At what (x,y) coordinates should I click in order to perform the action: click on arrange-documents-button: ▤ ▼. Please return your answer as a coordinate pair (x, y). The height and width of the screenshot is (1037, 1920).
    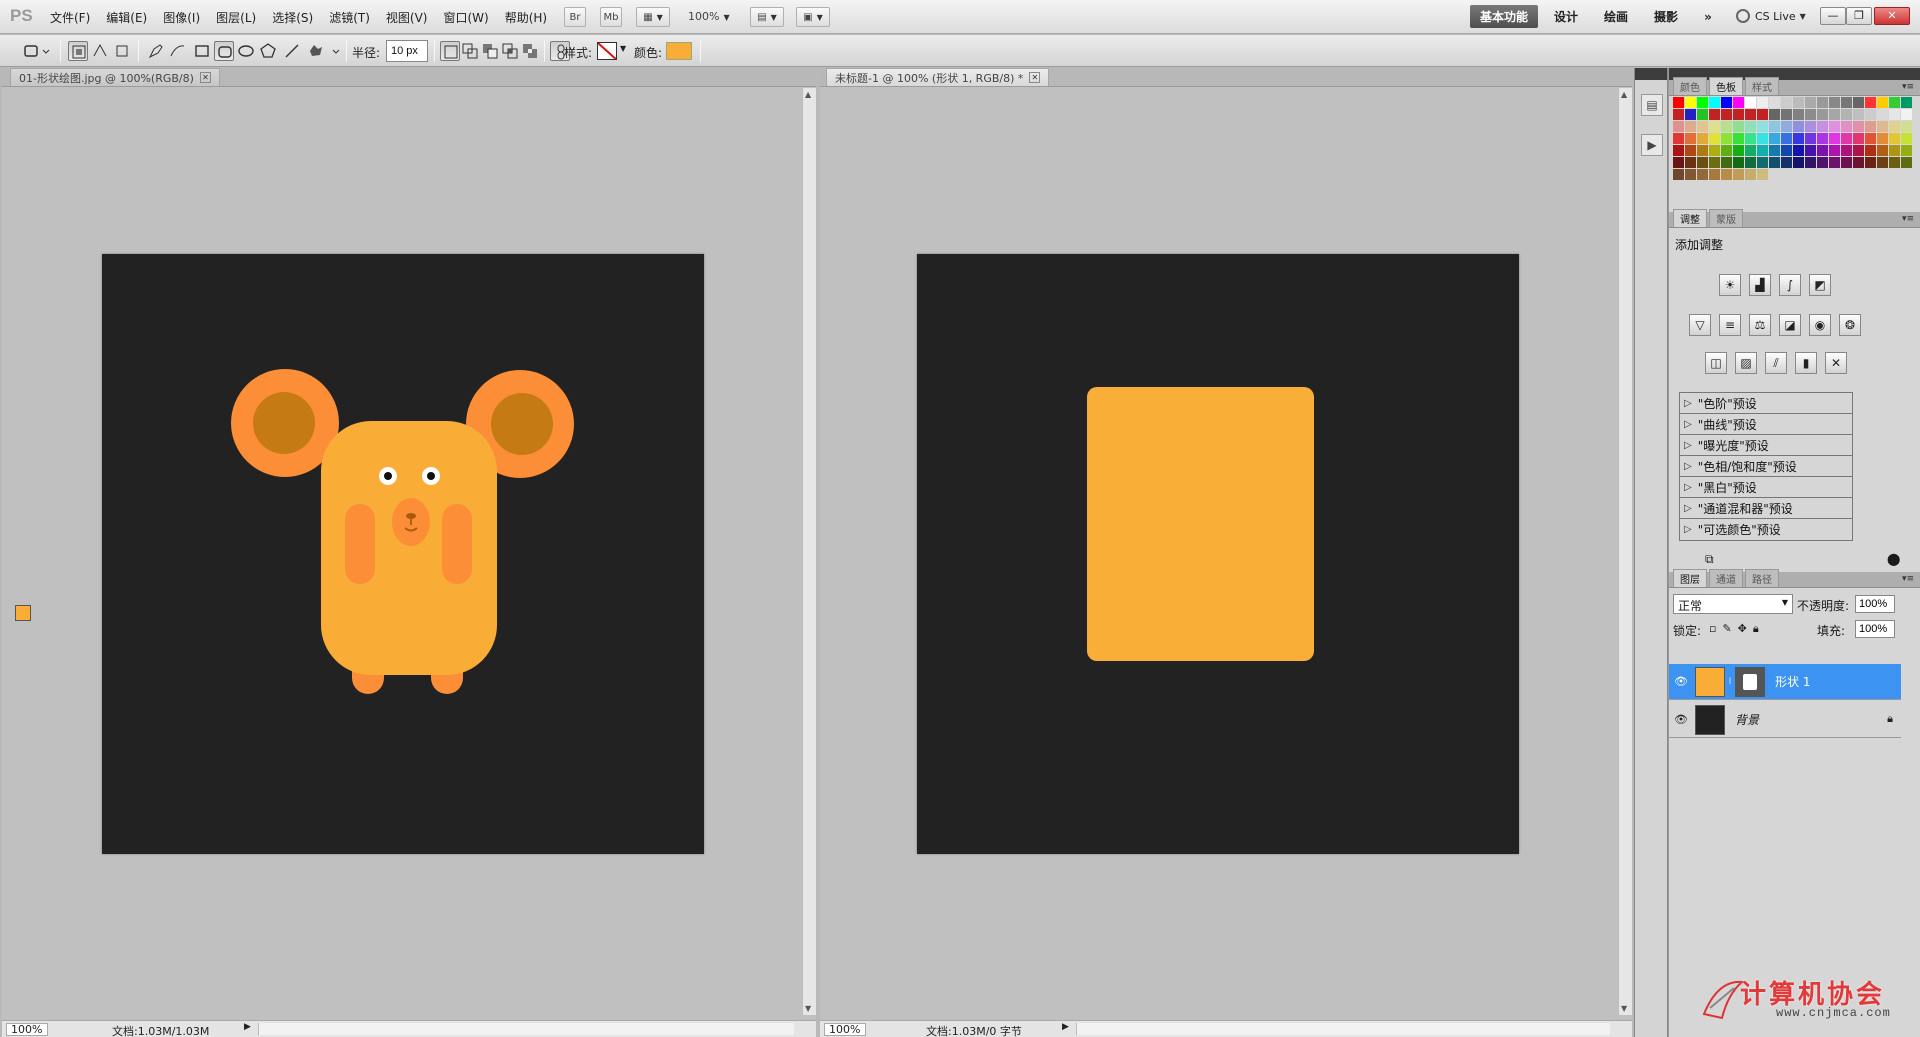
    Looking at the image, I should click on (767, 17).